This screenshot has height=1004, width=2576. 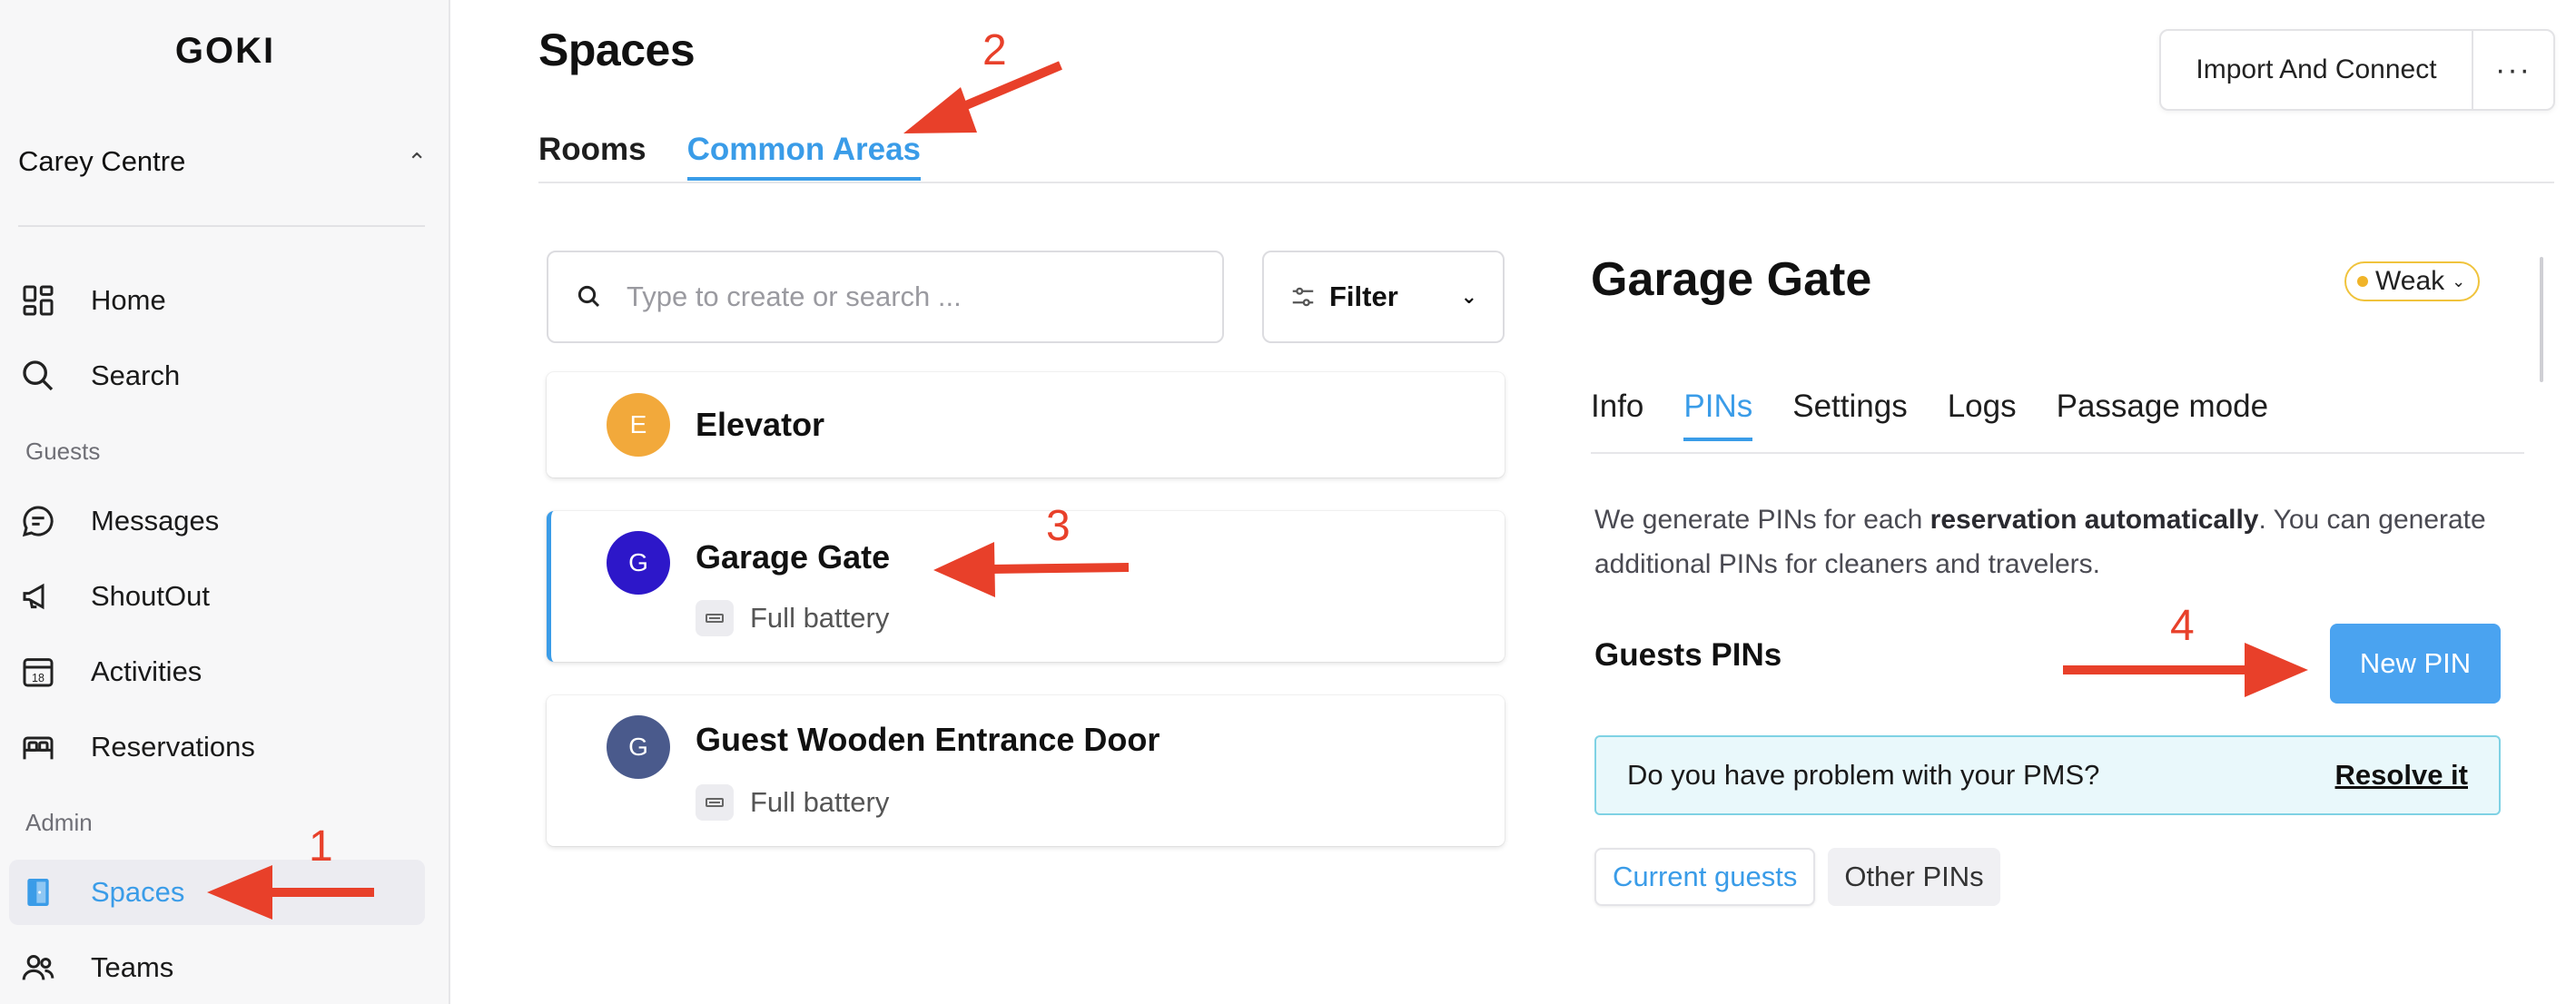 What do you see at coordinates (2057, 453) in the screenshot?
I see `detail-tabs-divider` at bounding box center [2057, 453].